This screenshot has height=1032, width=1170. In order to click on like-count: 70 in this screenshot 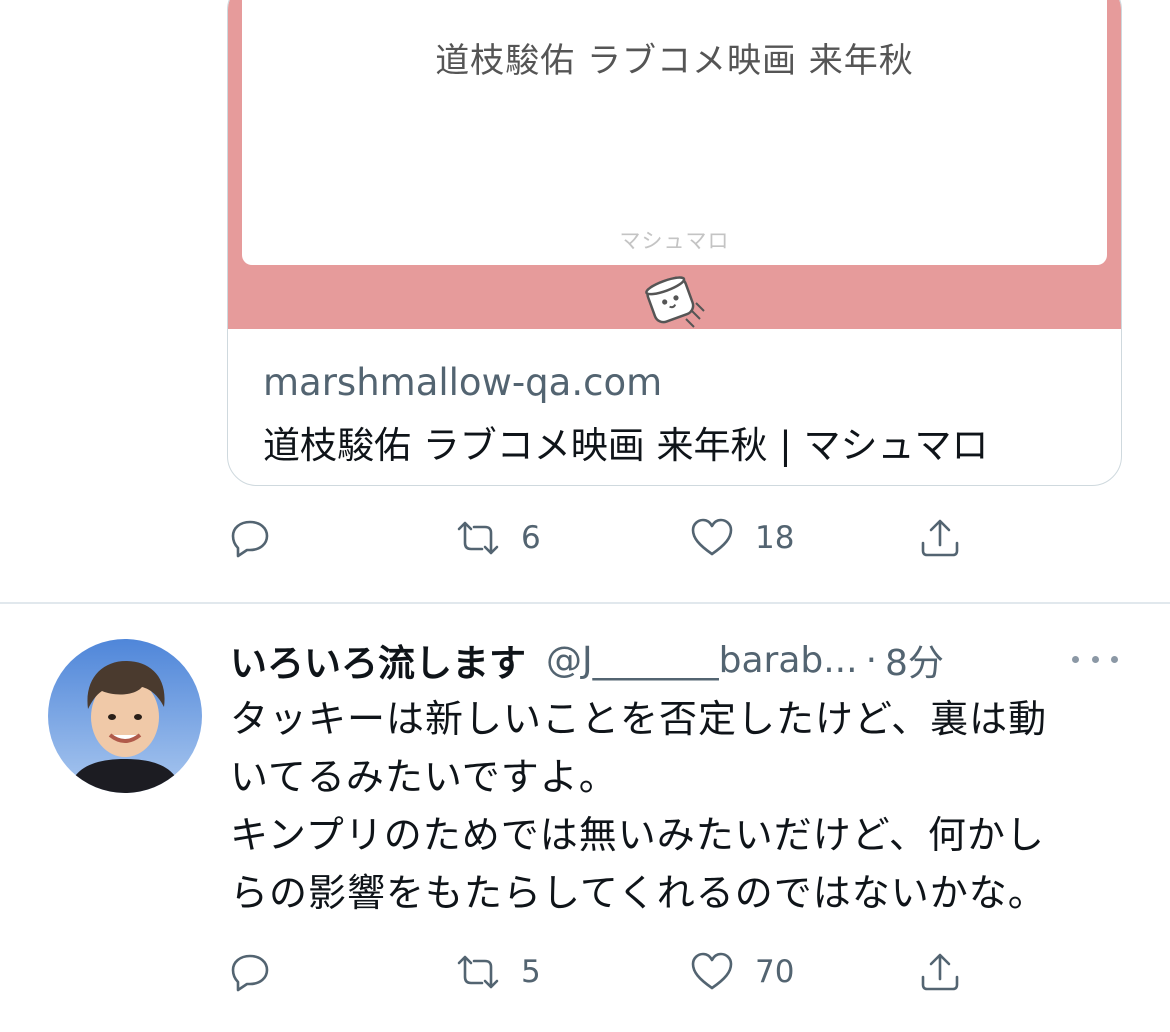, I will do `click(775, 972)`.